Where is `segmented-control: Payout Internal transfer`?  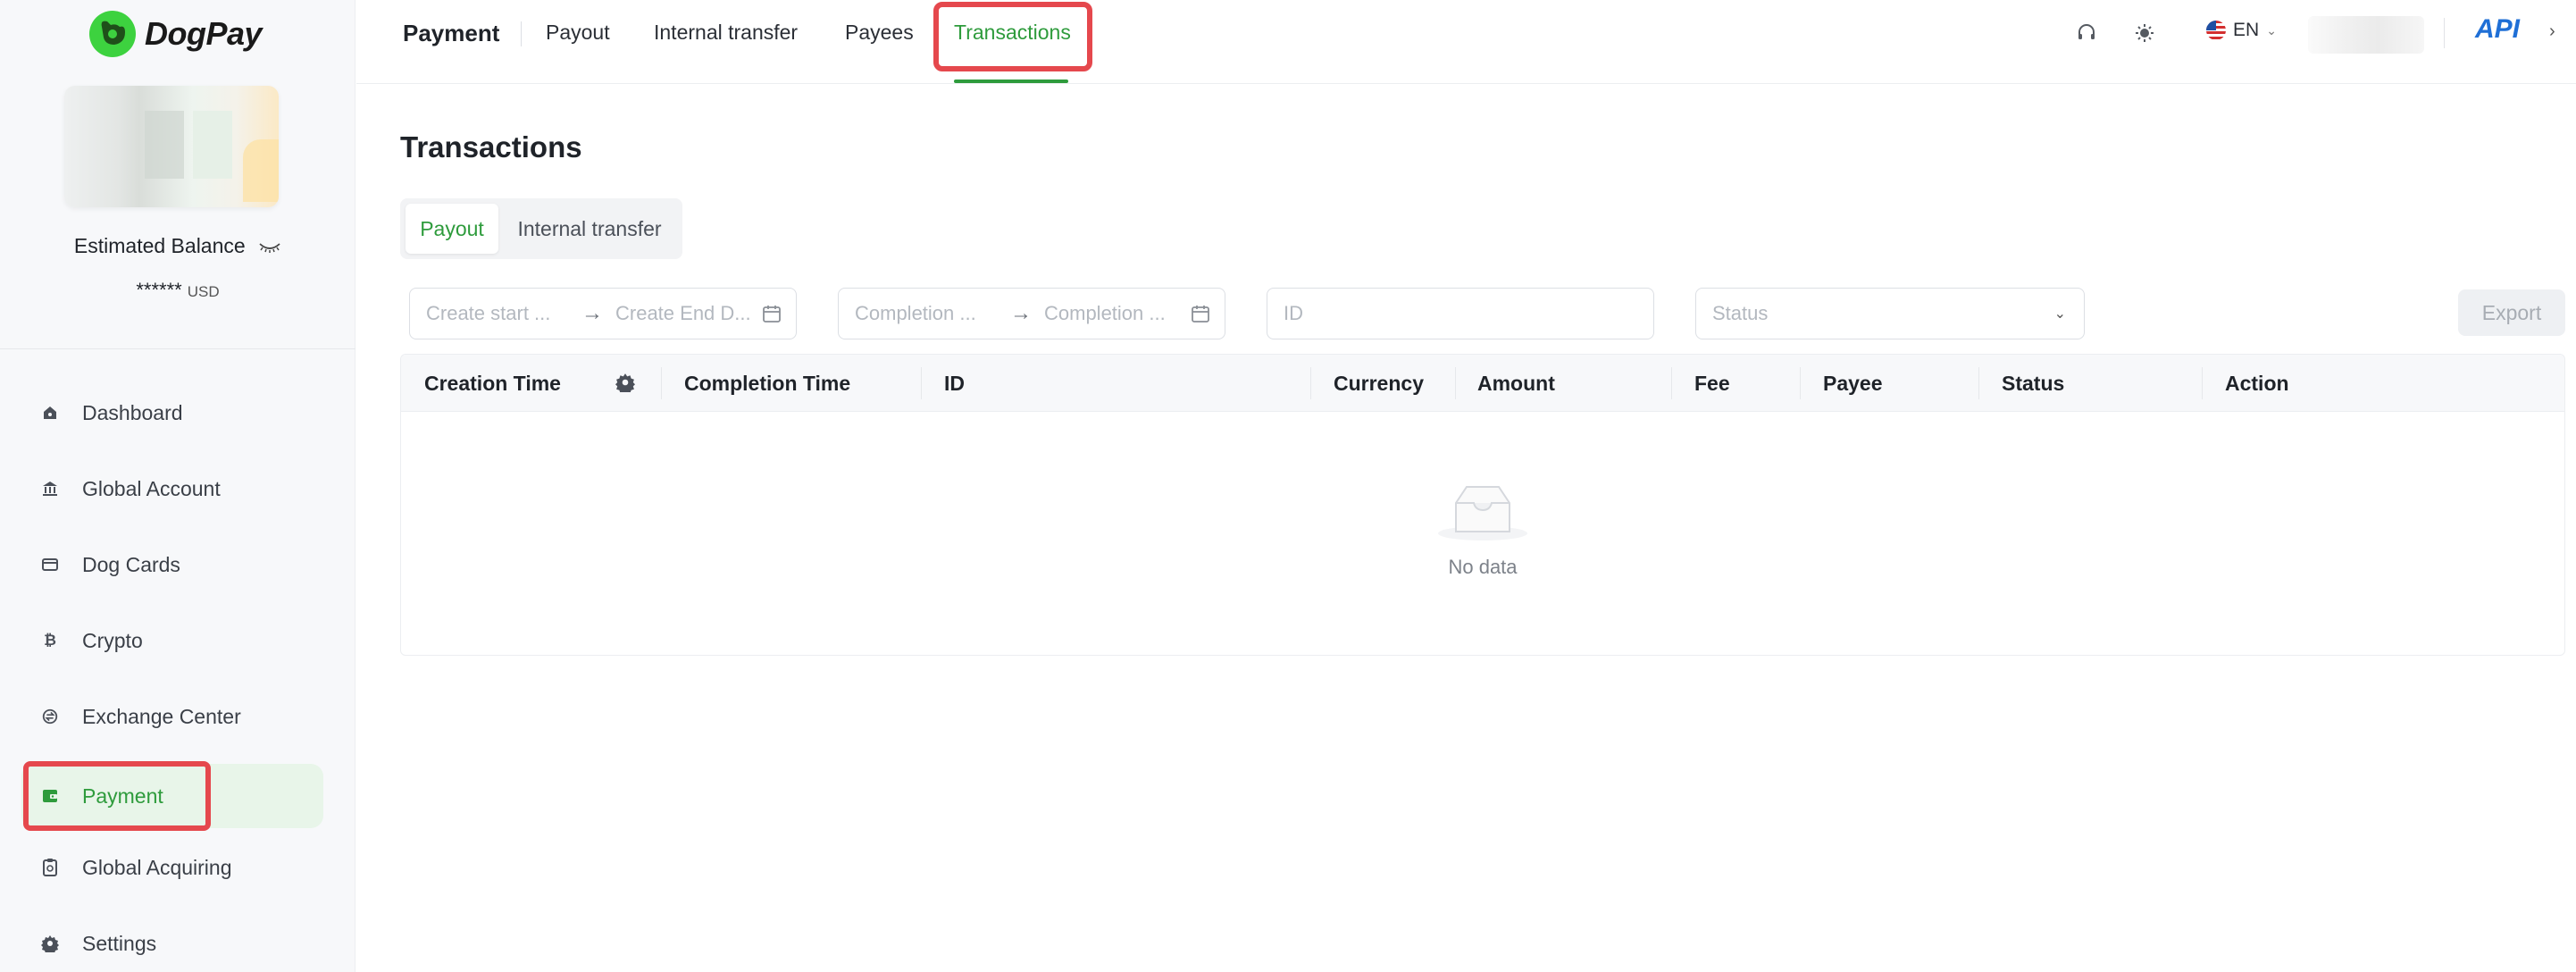
segmented-control: Payout Internal transfer is located at coordinates (541, 228).